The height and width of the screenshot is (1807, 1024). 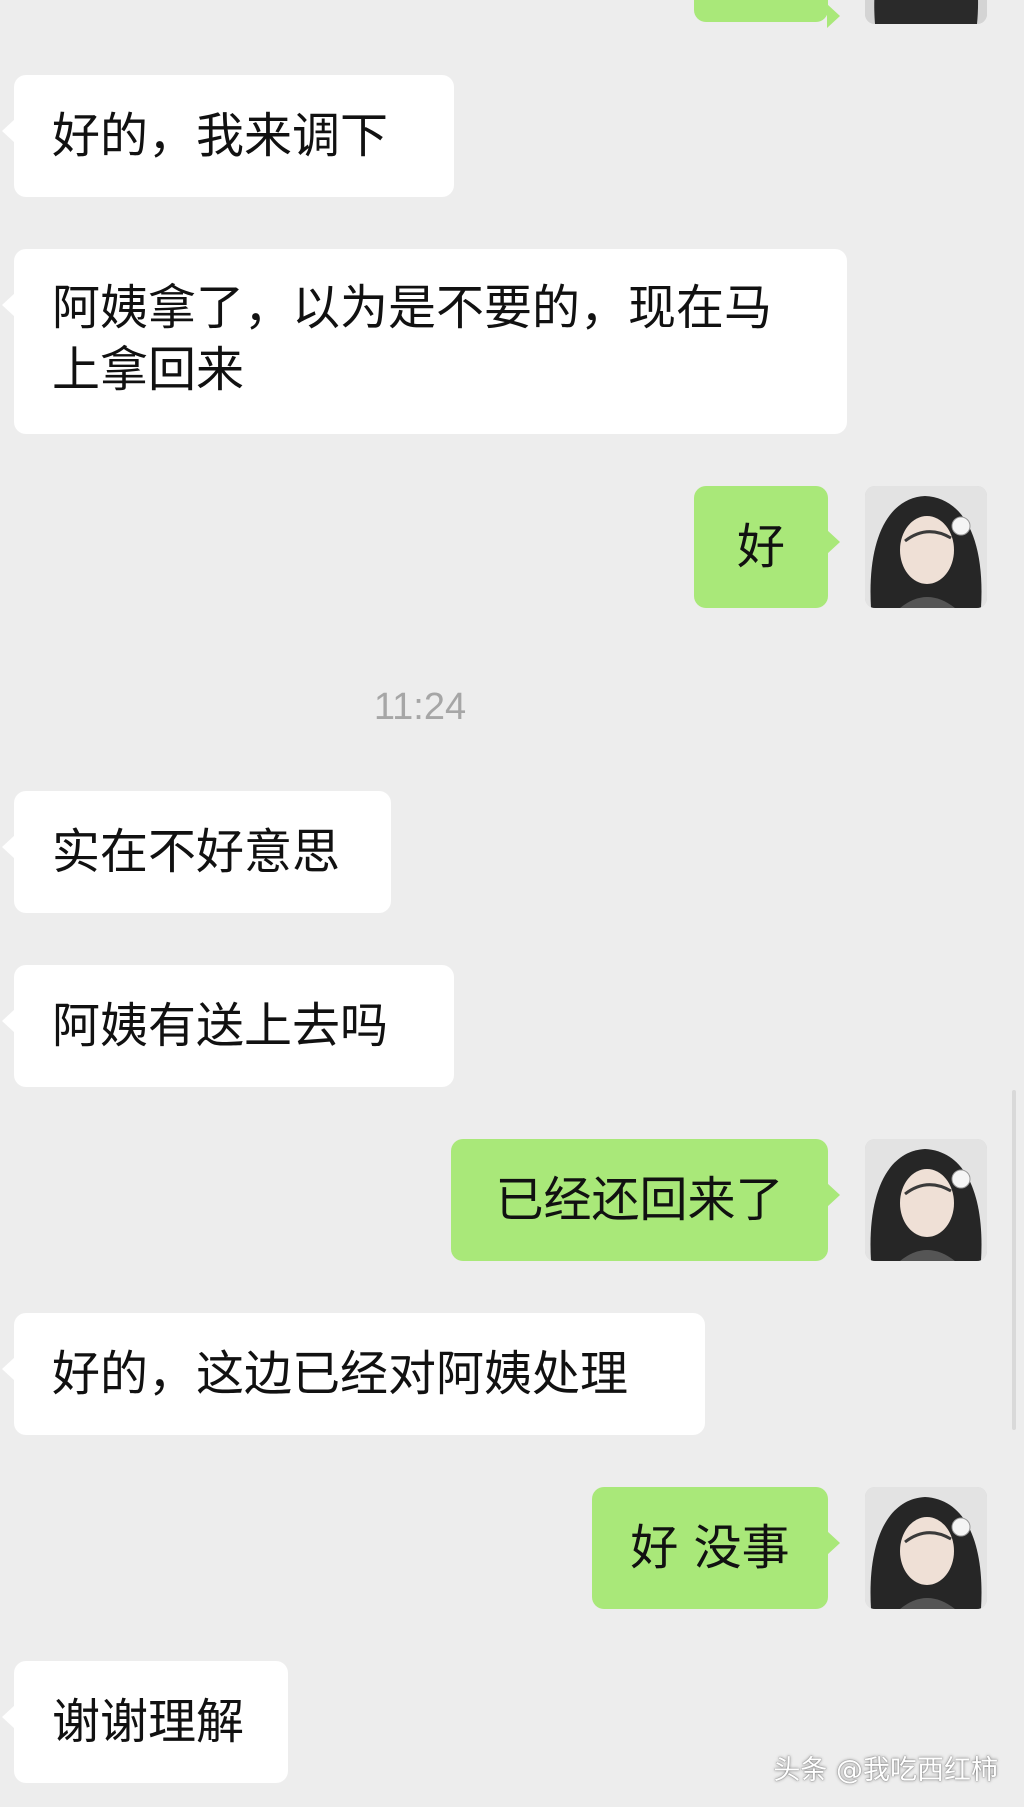 I want to click on message-text: 实在不好意思, so click(x=196, y=852).